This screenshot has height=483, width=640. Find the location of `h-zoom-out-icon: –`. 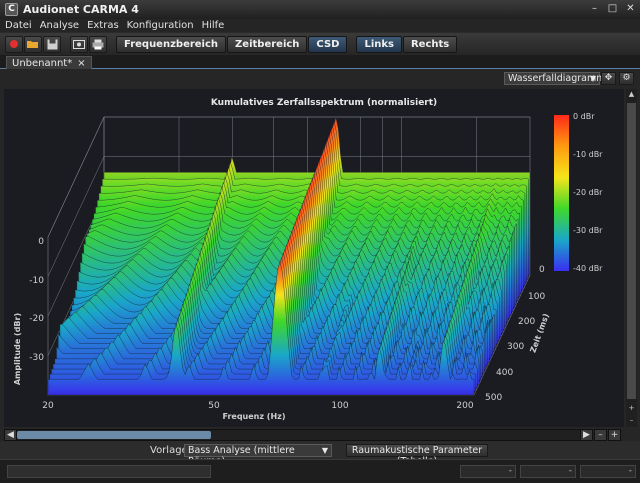

h-zoom-out-icon: – is located at coordinates (600, 435).